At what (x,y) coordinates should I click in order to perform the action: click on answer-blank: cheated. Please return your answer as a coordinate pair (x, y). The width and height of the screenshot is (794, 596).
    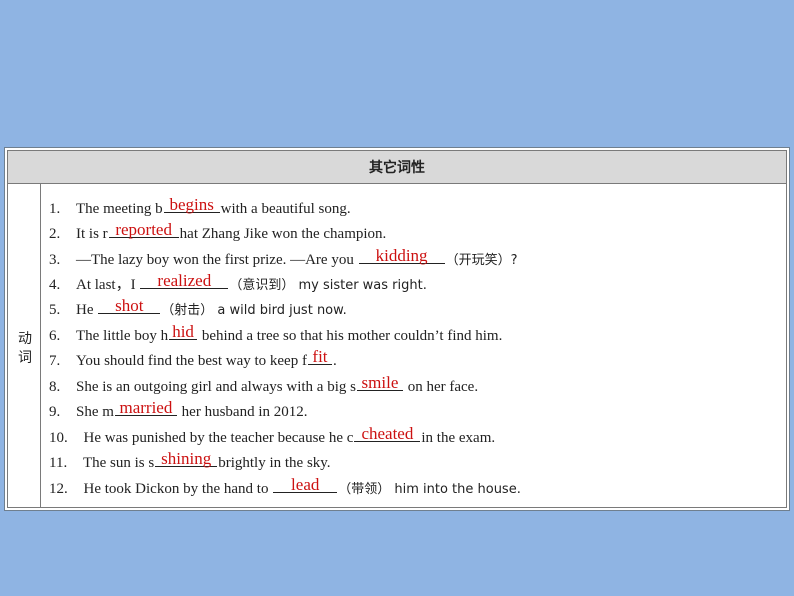
    Looking at the image, I should click on (387, 433).